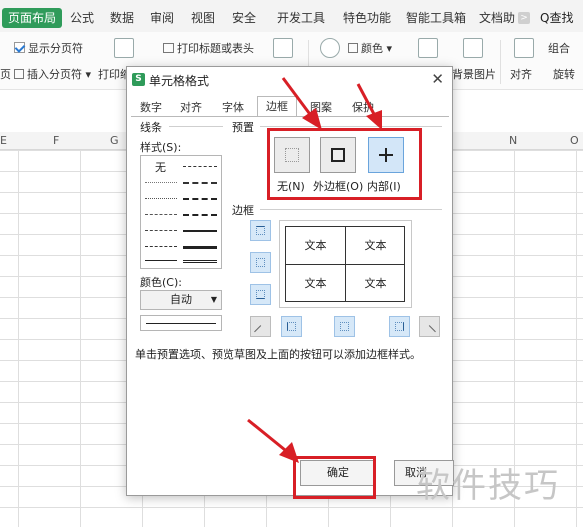 This screenshot has height=527, width=583. I want to click on arrow-to-ok-button, so click(269, 437).